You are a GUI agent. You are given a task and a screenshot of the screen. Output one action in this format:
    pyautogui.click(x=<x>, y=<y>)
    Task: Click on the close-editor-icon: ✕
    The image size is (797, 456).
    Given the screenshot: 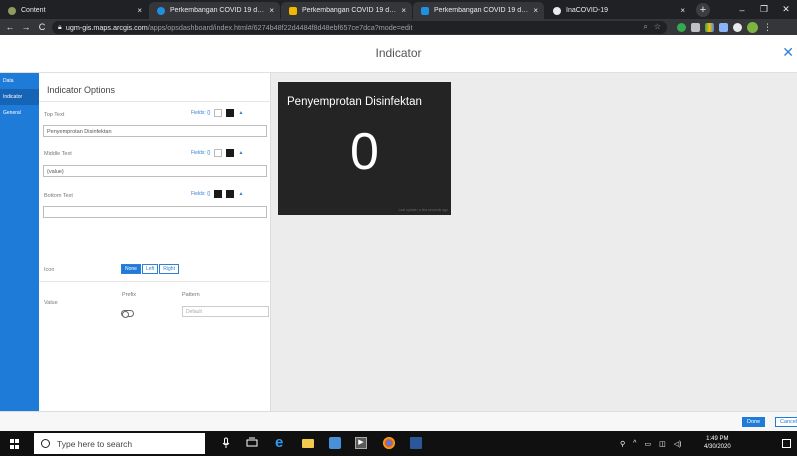 What is the action you would take?
    pyautogui.click(x=788, y=52)
    